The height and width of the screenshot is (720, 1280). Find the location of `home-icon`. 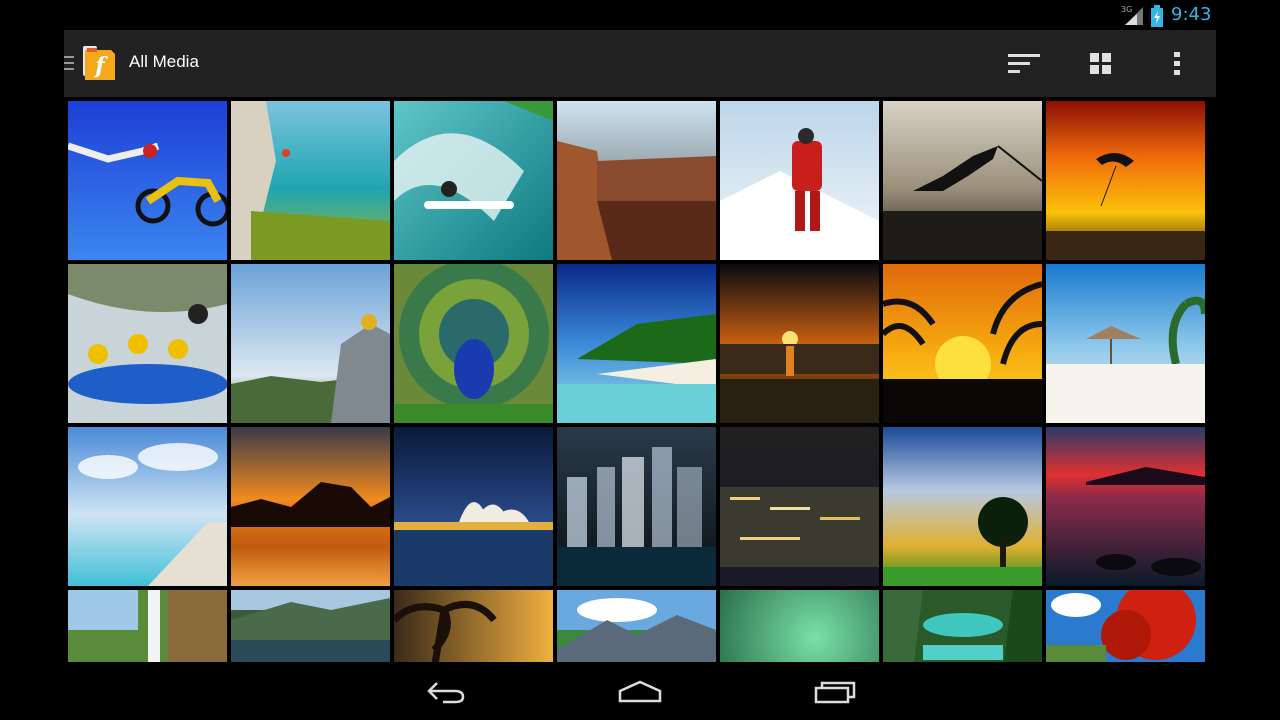

home-icon is located at coordinates (640, 691).